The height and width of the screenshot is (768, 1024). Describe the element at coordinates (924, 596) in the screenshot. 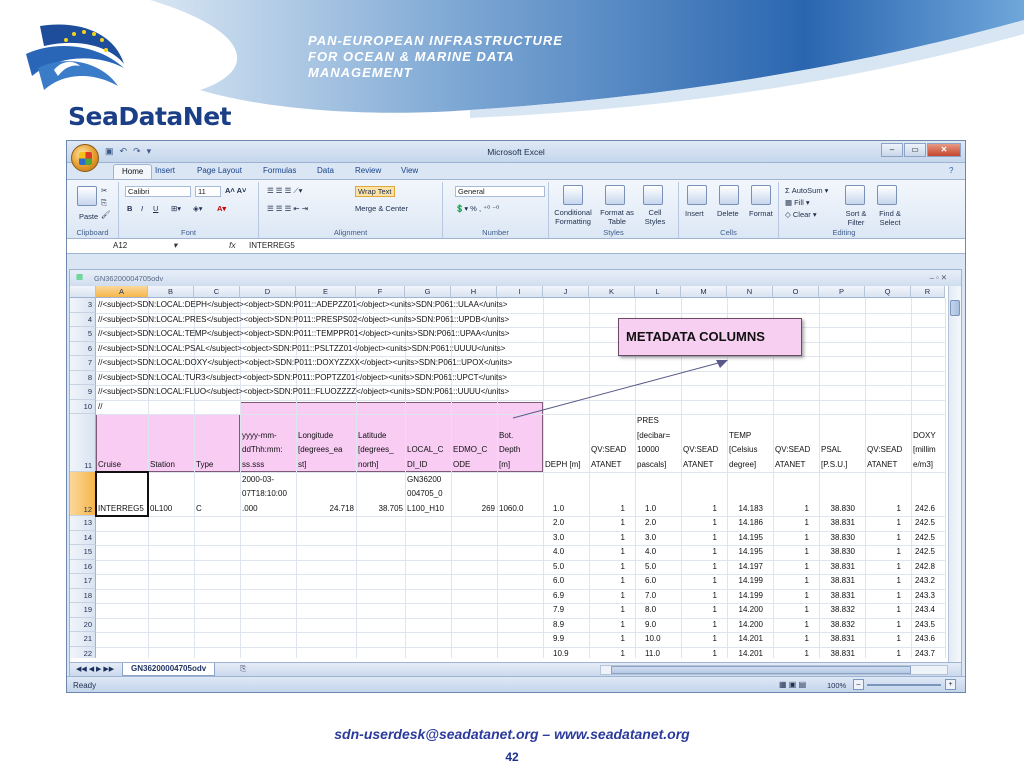

I see `data-cell: 243.3` at that location.